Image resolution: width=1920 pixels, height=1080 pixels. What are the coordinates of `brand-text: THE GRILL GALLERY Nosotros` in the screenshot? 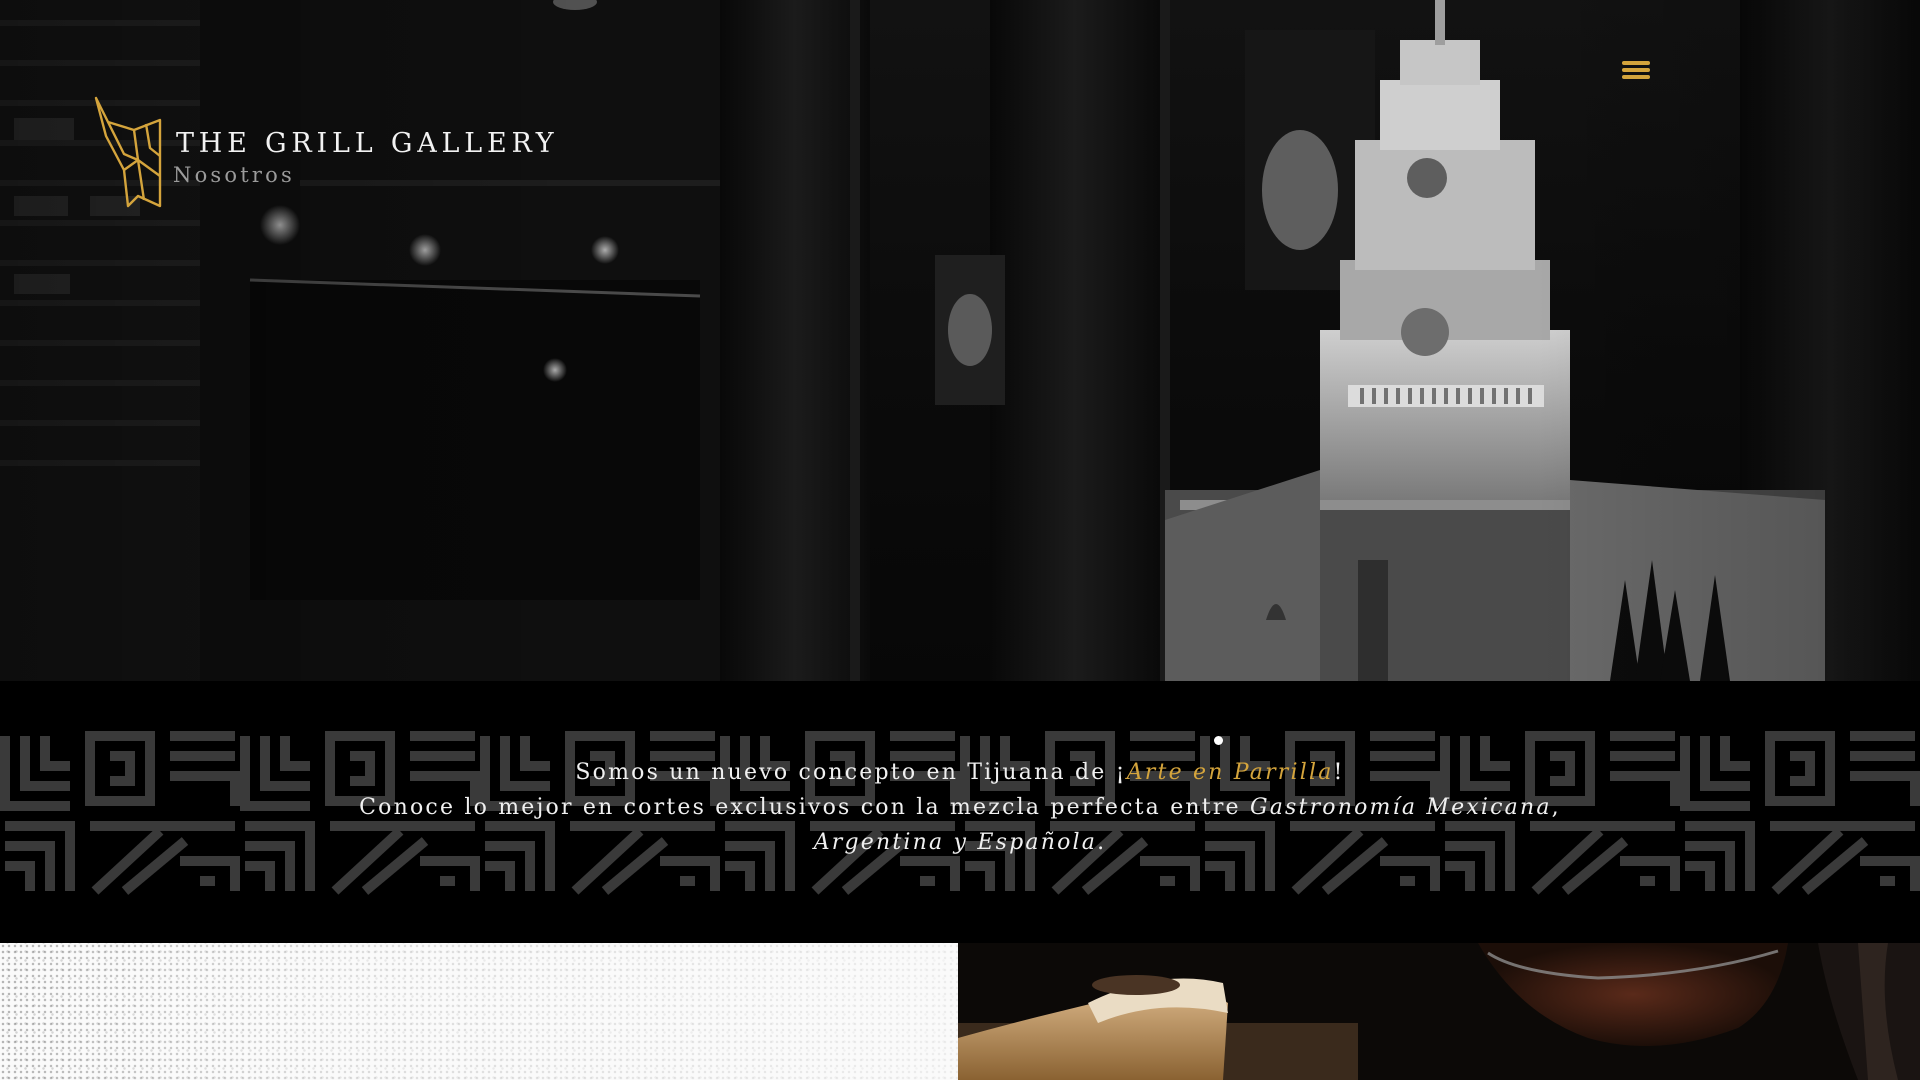 It's located at (366, 157).